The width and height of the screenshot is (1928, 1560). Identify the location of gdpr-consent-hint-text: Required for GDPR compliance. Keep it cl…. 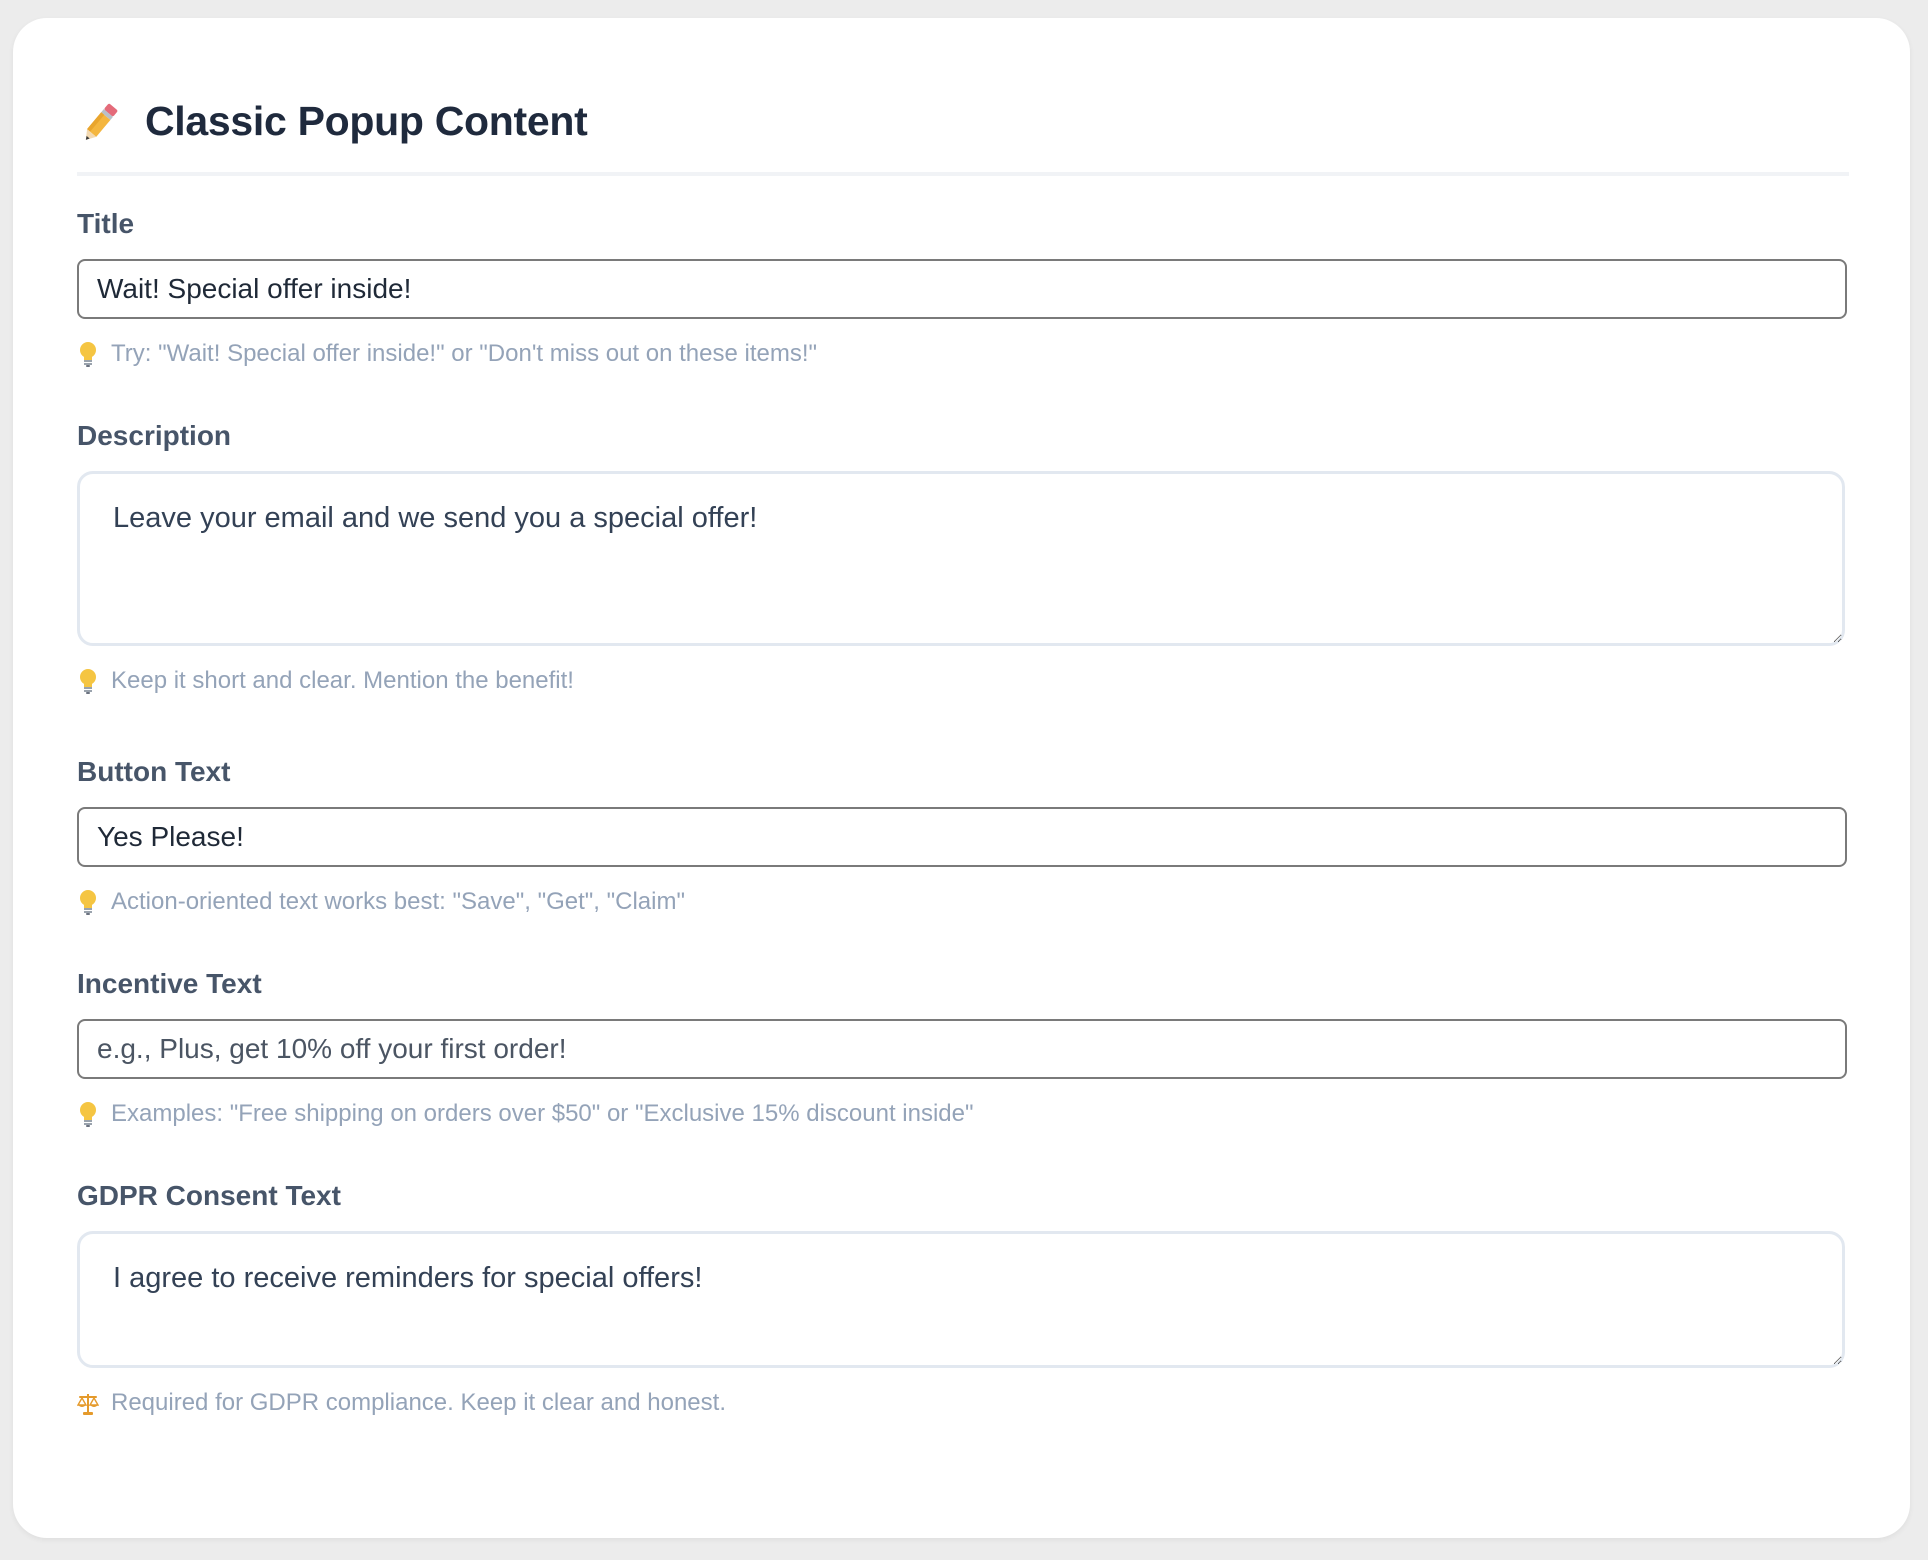
(418, 1402).